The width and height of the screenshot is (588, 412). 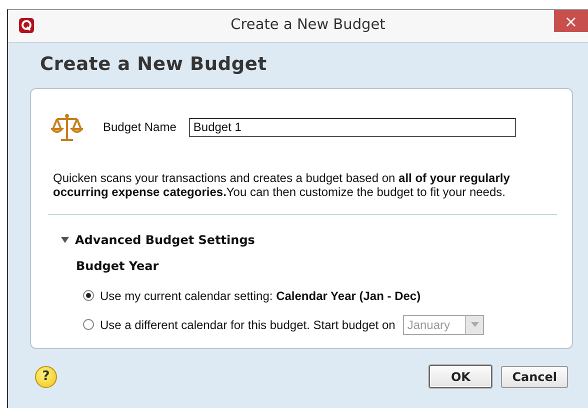 I want to click on scales-icon, so click(x=67, y=127).